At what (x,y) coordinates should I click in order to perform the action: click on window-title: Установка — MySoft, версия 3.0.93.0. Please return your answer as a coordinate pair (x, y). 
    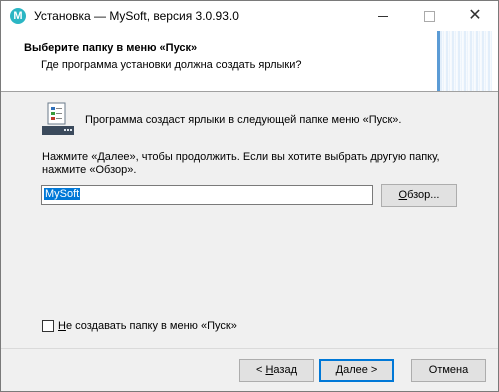
    Looking at the image, I should click on (136, 16).